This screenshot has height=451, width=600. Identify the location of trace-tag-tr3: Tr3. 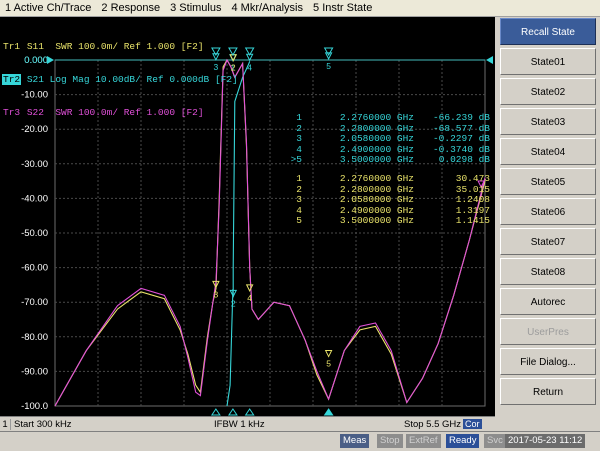
(12, 112).